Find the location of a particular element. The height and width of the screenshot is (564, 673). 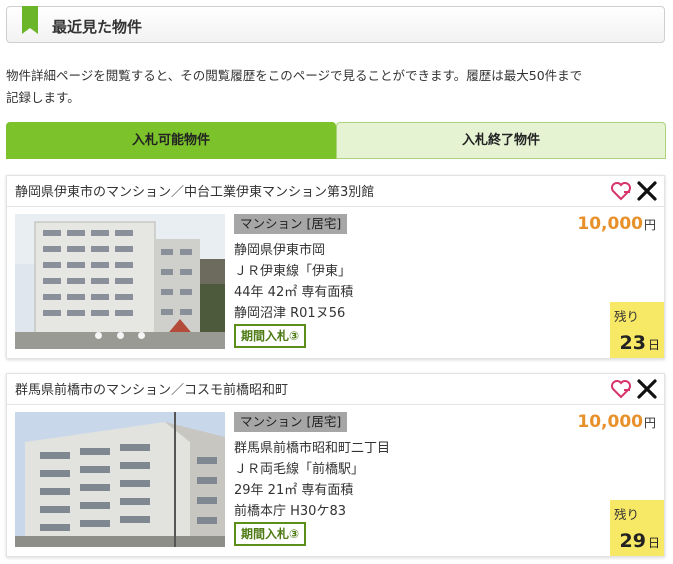

property-case-number: 静岡沼津 R01ヌ56 is located at coordinates (290, 313).